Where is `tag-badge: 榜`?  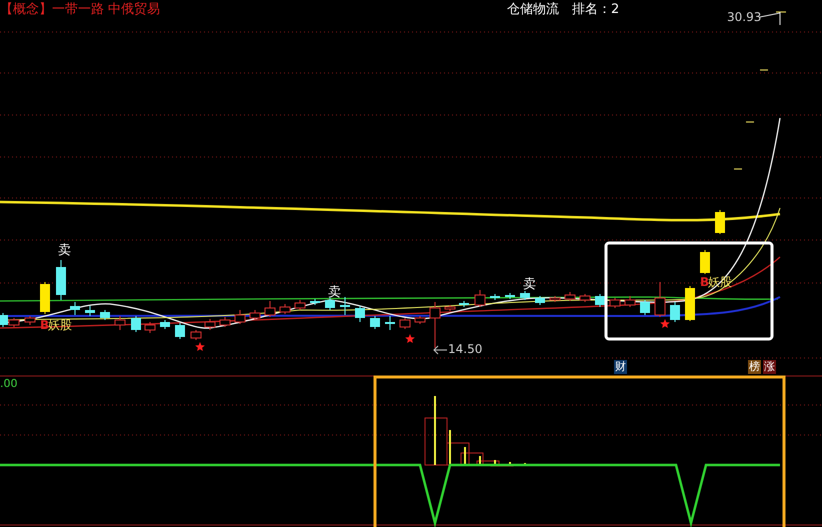
tag-badge: 榜 is located at coordinates (754, 367).